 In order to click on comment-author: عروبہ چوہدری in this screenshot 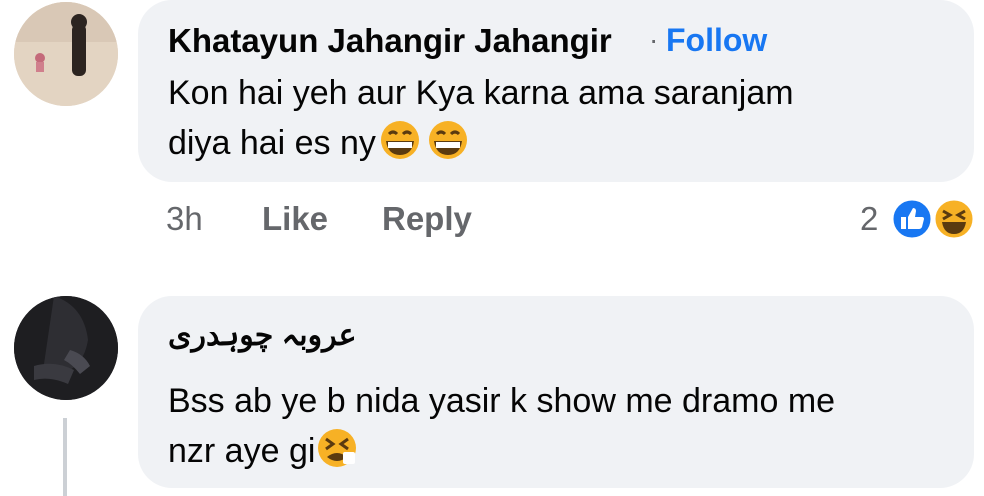, I will do `click(262, 335)`.